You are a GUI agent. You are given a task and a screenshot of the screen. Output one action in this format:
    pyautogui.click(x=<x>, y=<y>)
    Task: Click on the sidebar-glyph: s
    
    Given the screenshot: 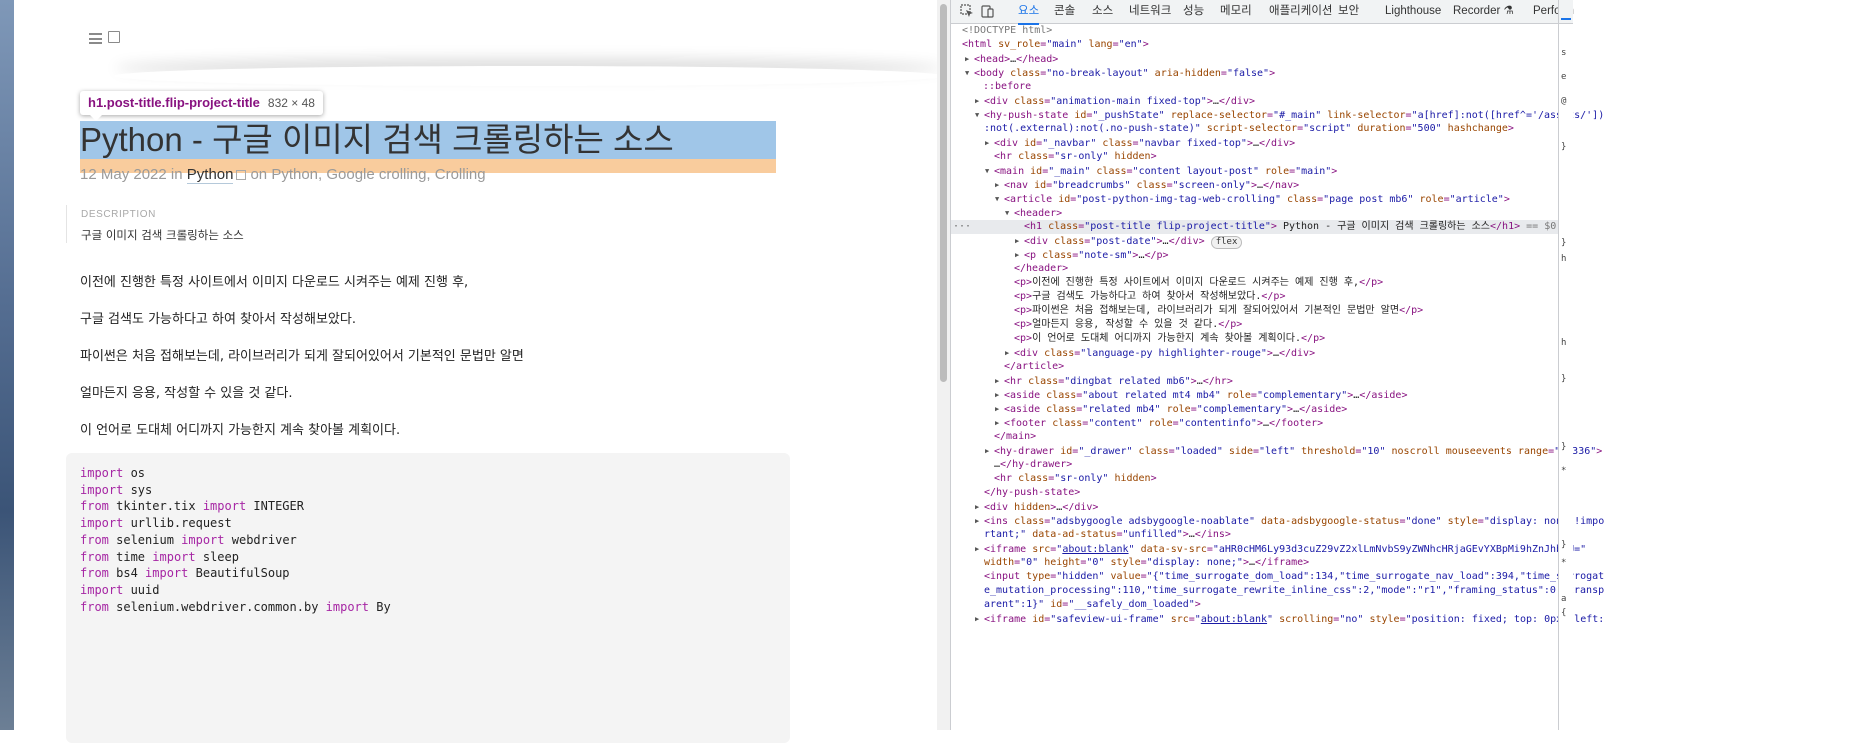 What is the action you would take?
    pyautogui.click(x=1564, y=53)
    